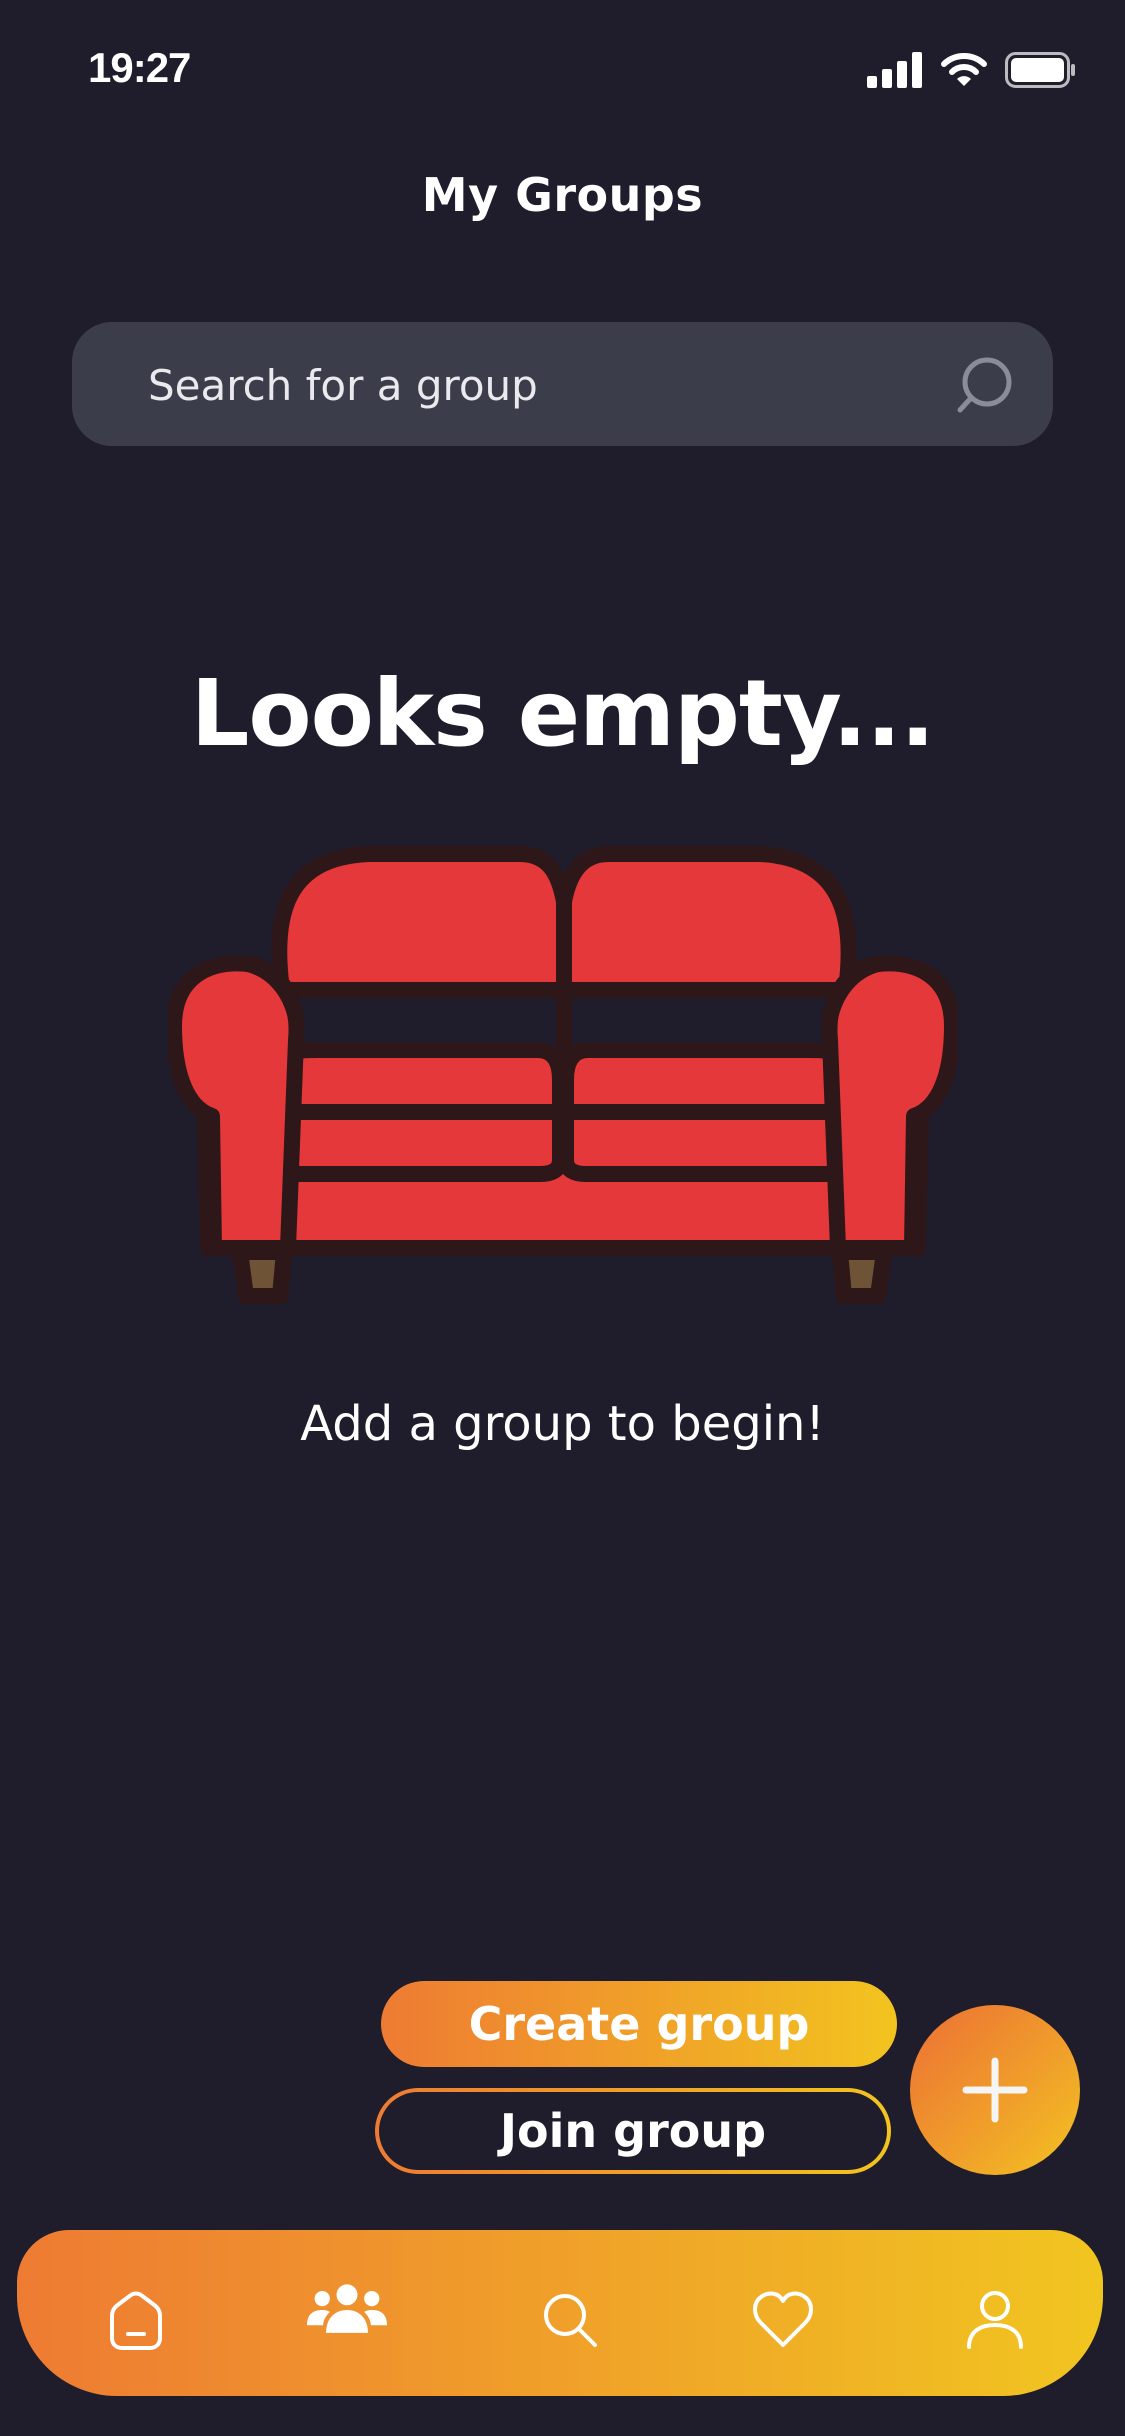  What do you see at coordinates (633, 2131) in the screenshot?
I see `join-group-button: Join group` at bounding box center [633, 2131].